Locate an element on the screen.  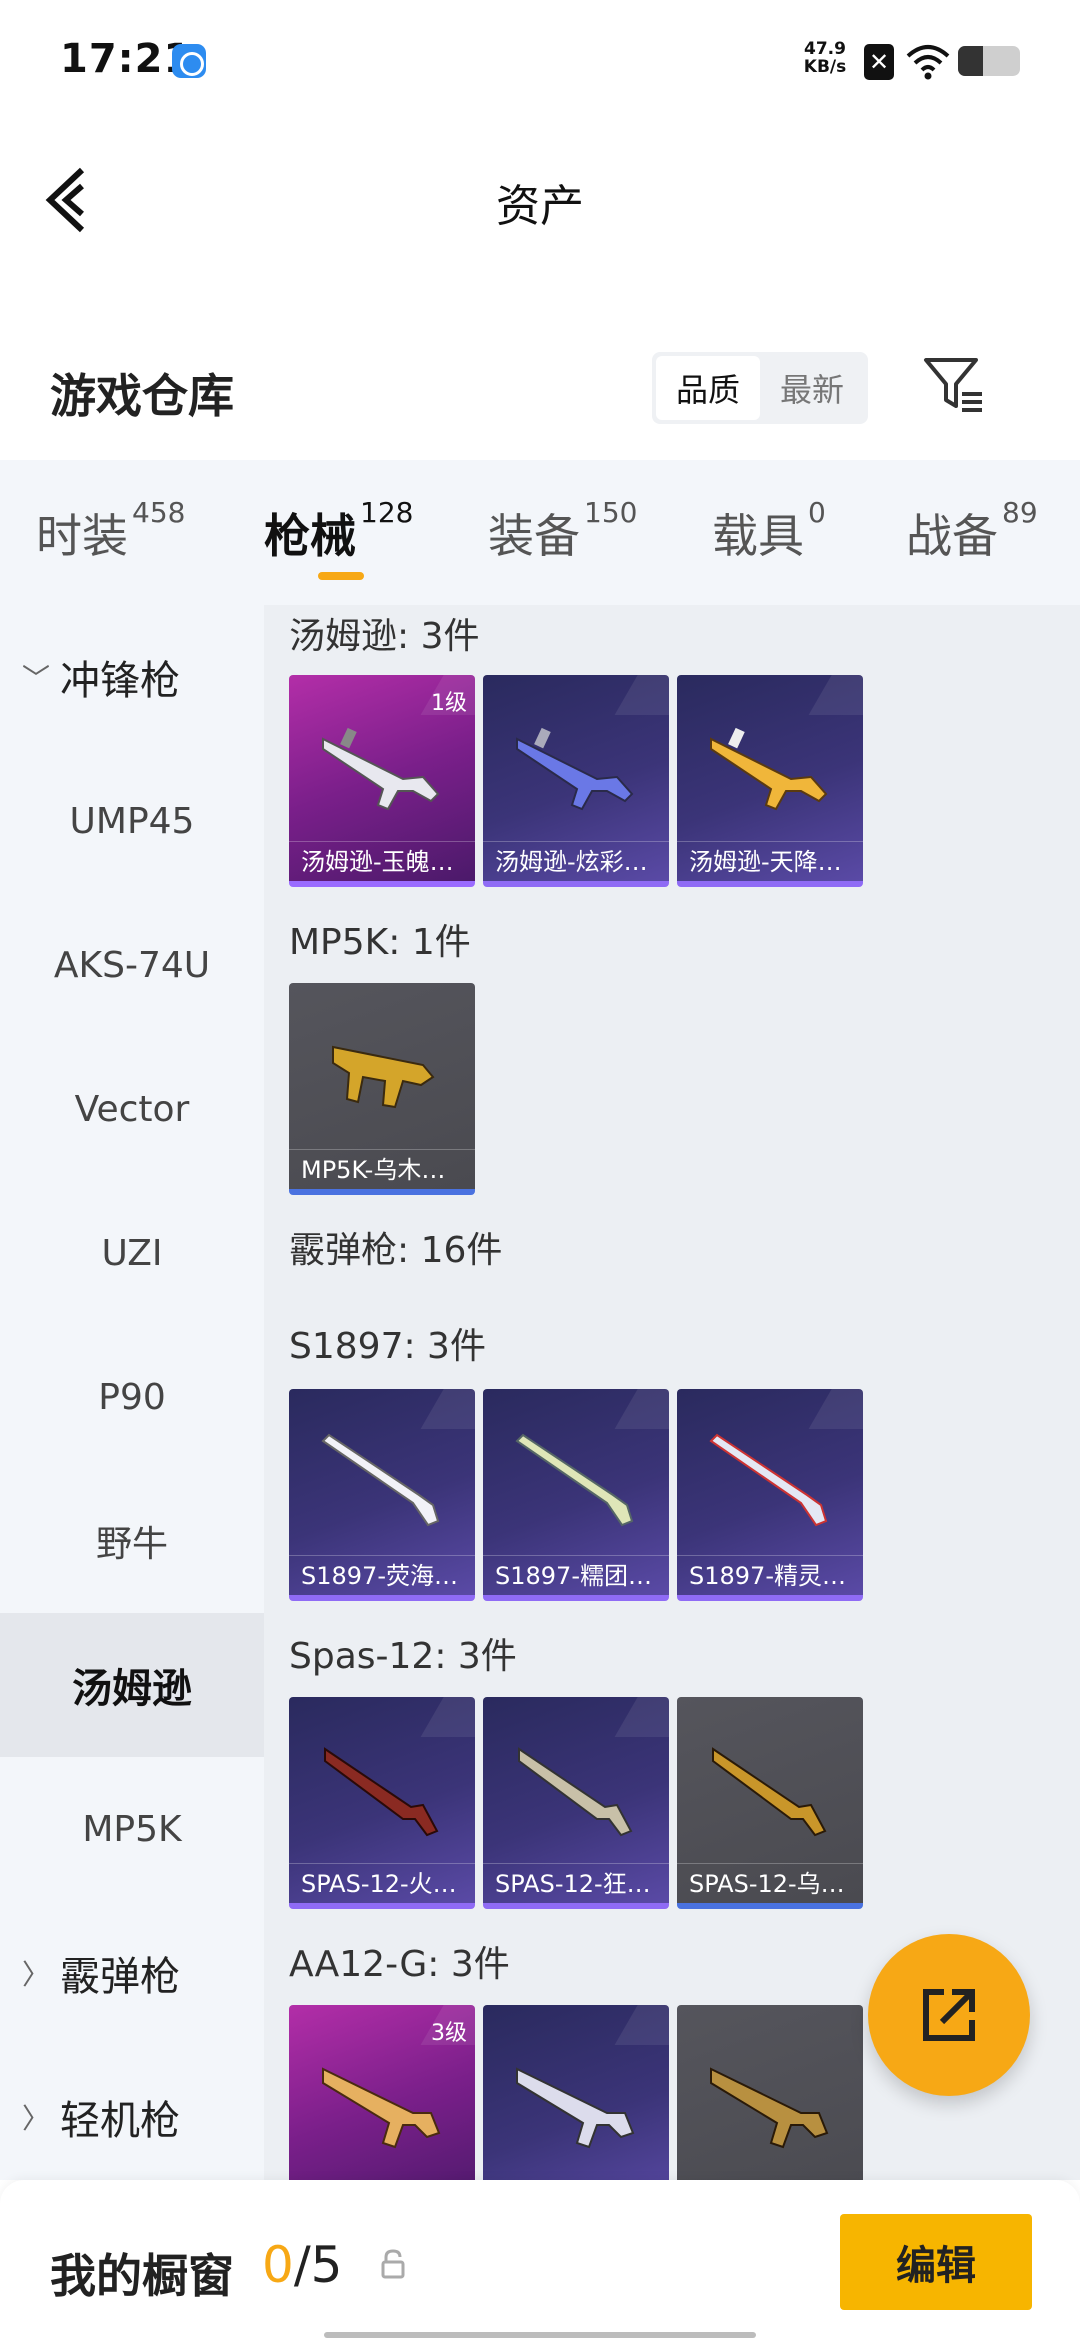
status-bar: 17:21 47.9 KB/s ✕ is located at coordinates (540, 60).